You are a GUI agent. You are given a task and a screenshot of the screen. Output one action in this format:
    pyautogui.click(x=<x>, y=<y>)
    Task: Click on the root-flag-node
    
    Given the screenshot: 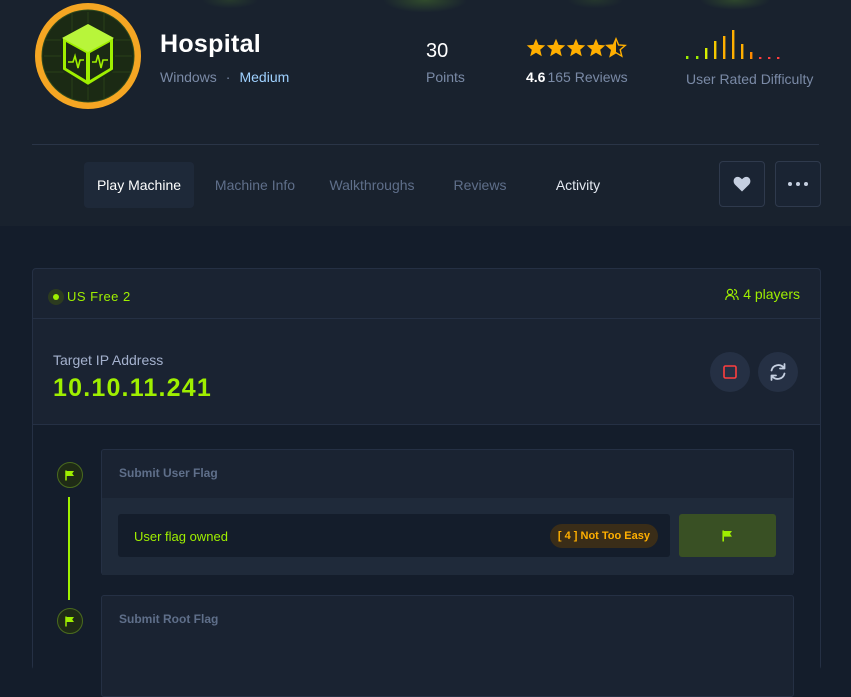 What is the action you would take?
    pyautogui.click(x=70, y=621)
    